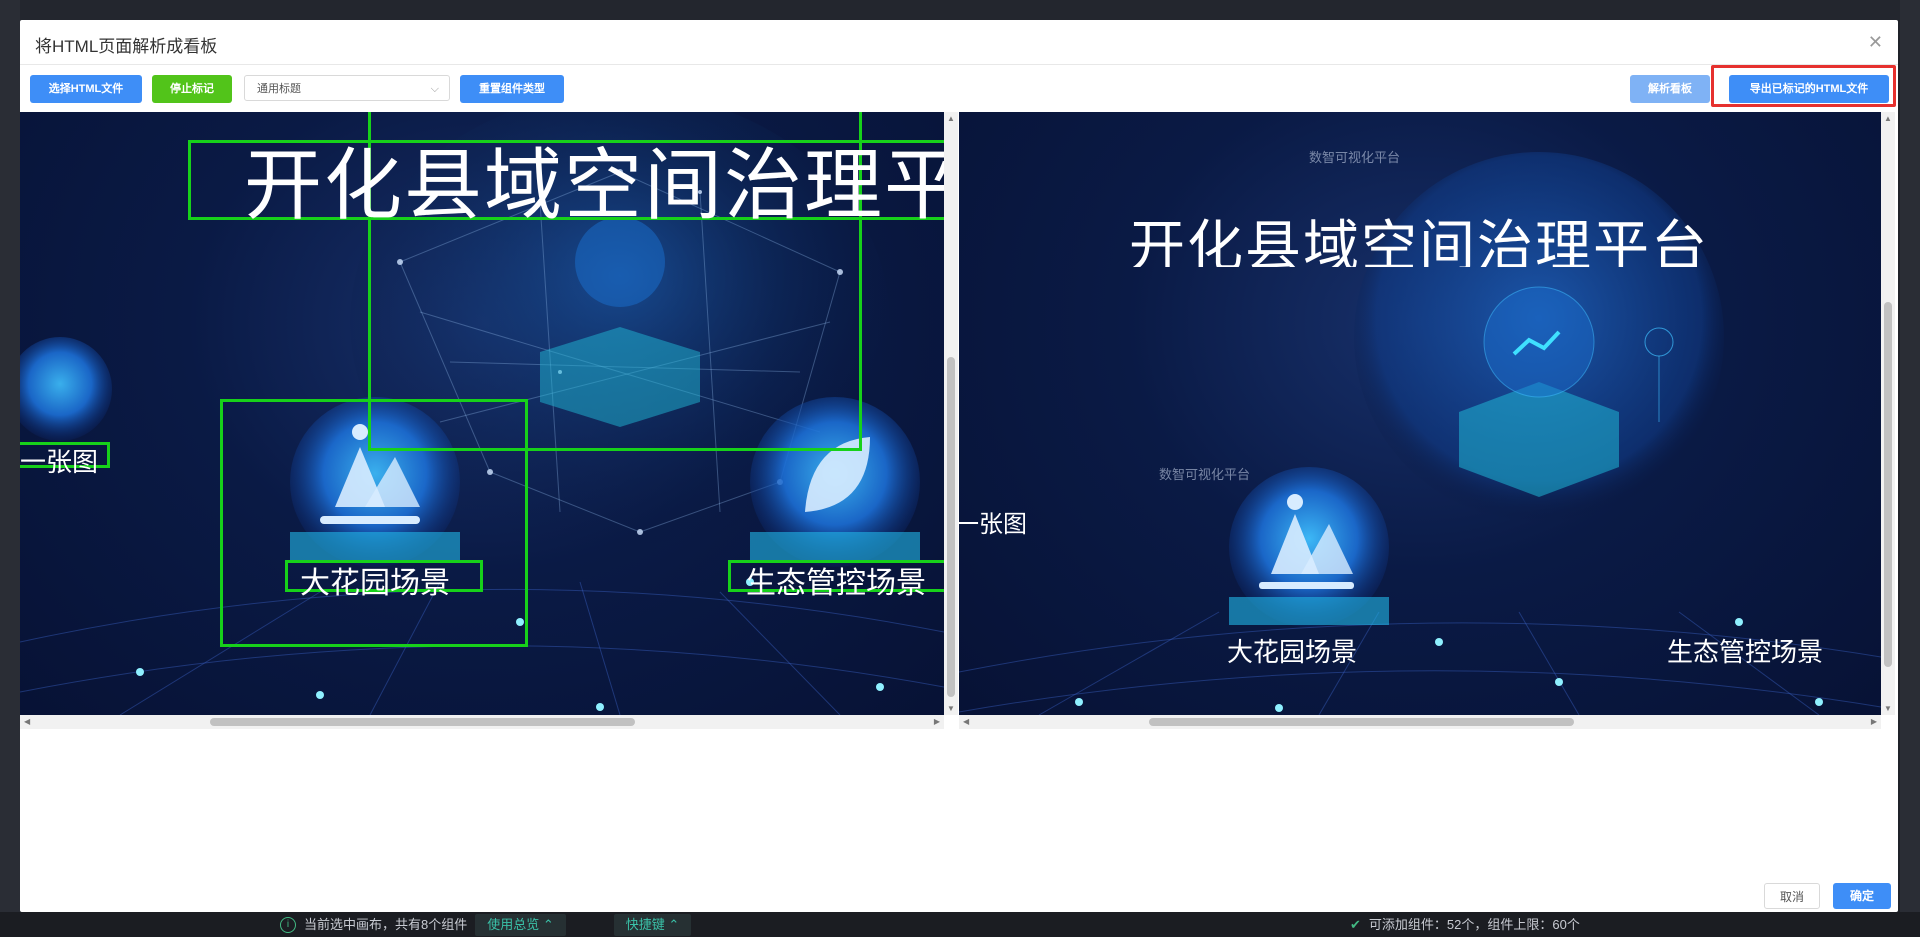  Describe the element at coordinates (1875, 42) in the screenshot. I see `close-icon: ✕` at that location.